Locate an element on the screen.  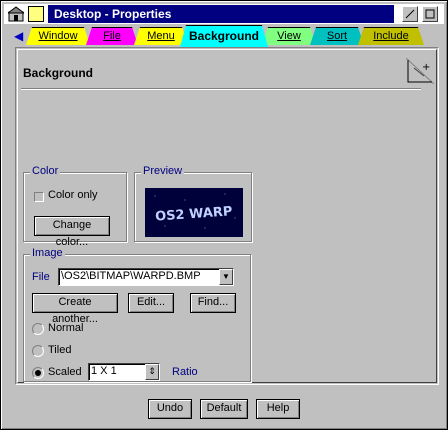
tab-file-label: File is located at coordinates (112, 36).